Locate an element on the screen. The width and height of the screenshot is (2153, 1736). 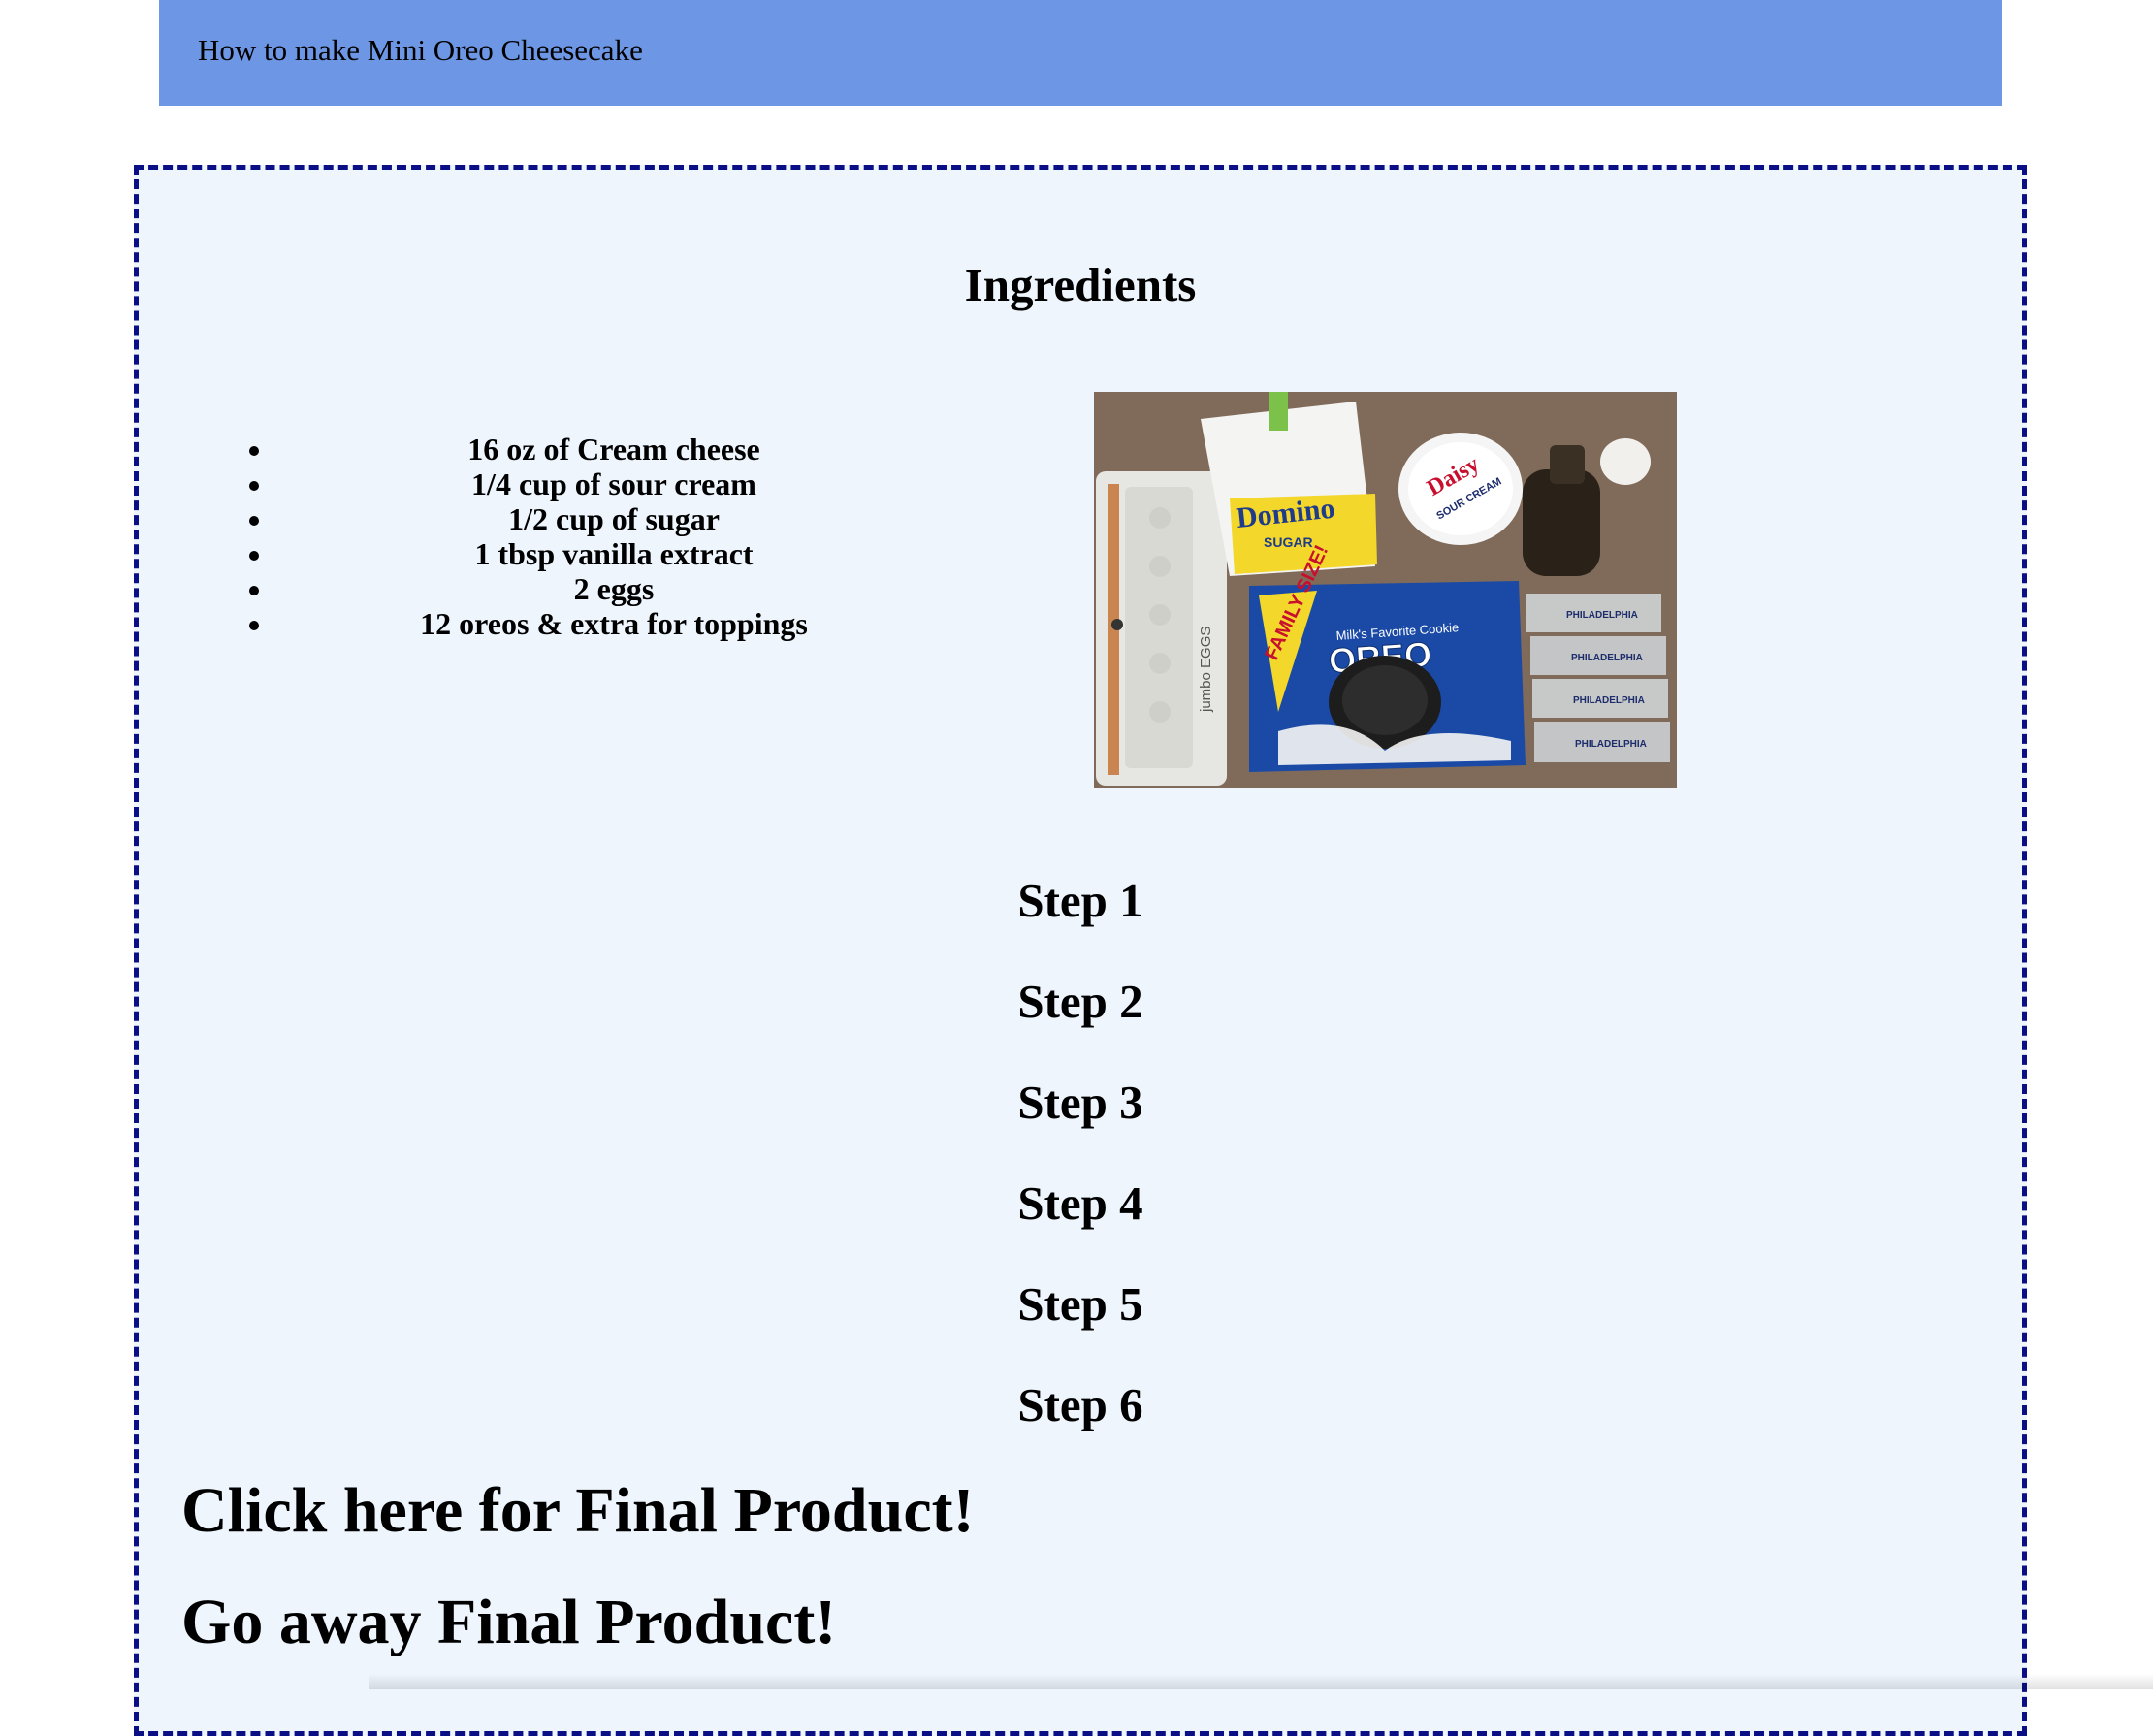
list-item: 1/2 cup of sugar is located at coordinates (613, 518).